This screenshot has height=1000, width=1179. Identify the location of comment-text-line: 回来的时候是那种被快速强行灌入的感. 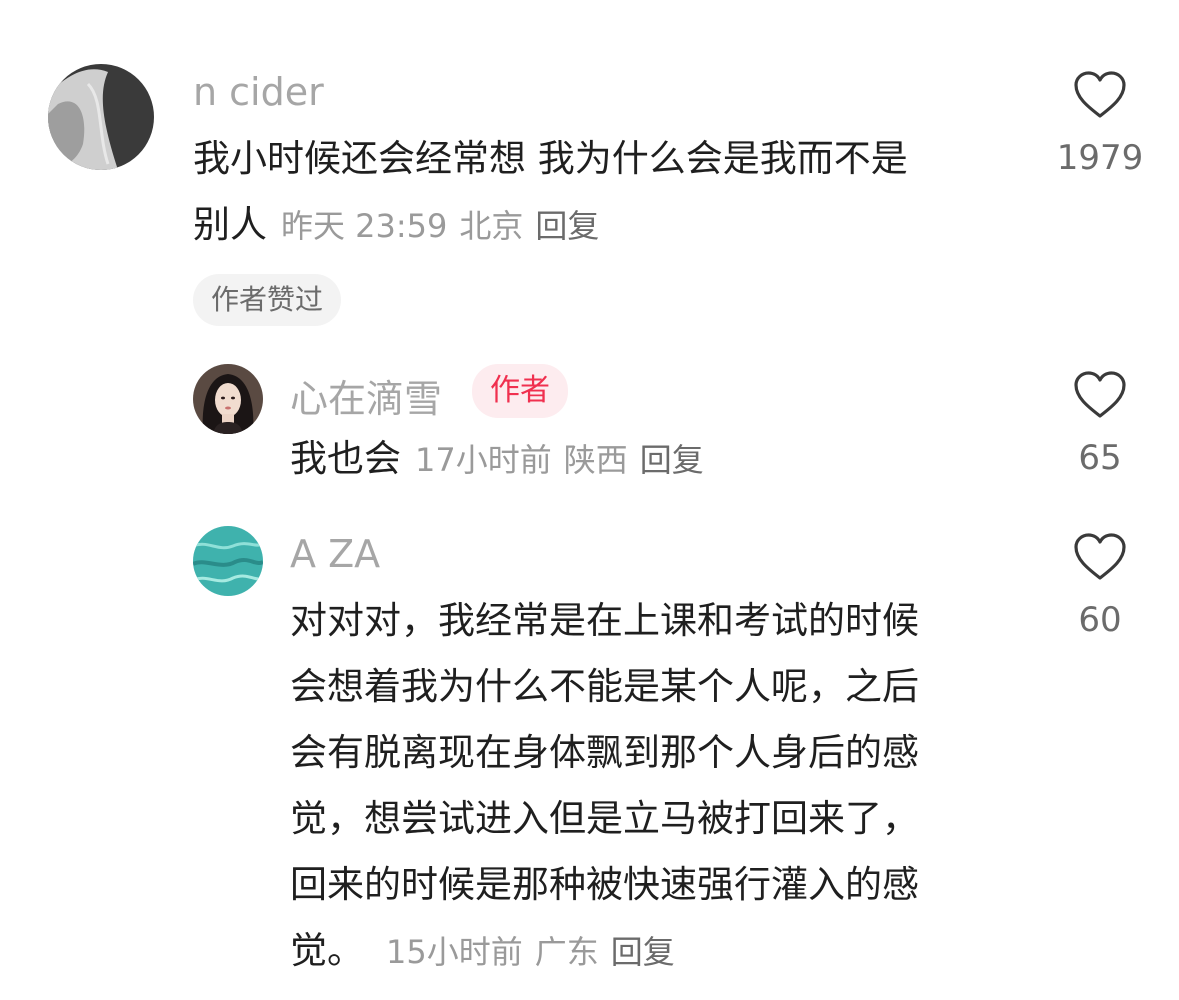
(604, 884).